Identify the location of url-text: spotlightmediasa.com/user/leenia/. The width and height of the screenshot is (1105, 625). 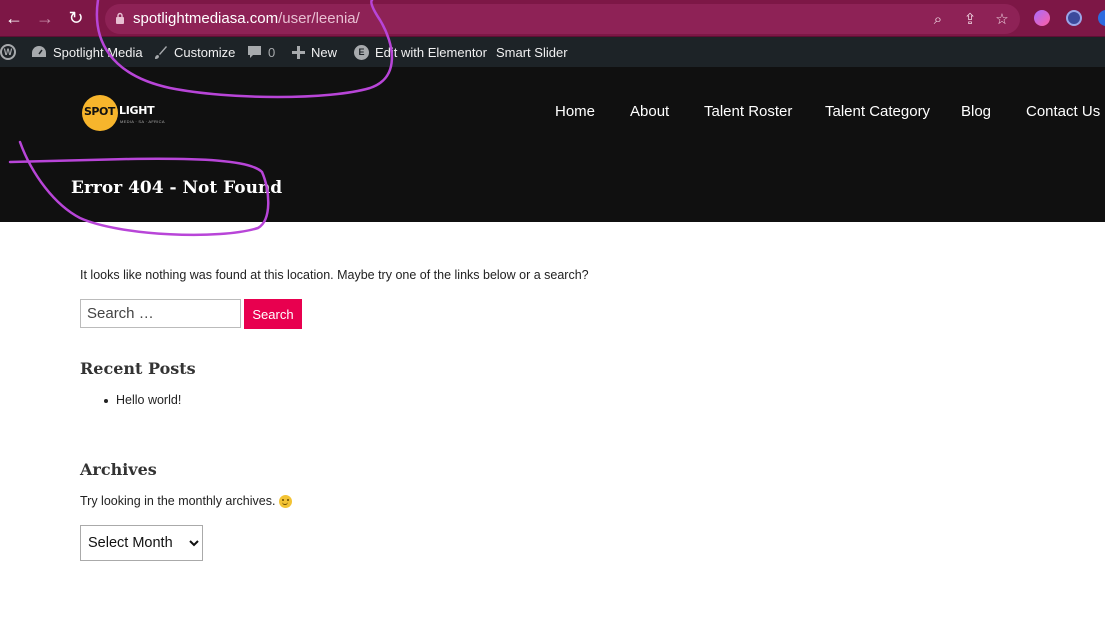
(246, 18).